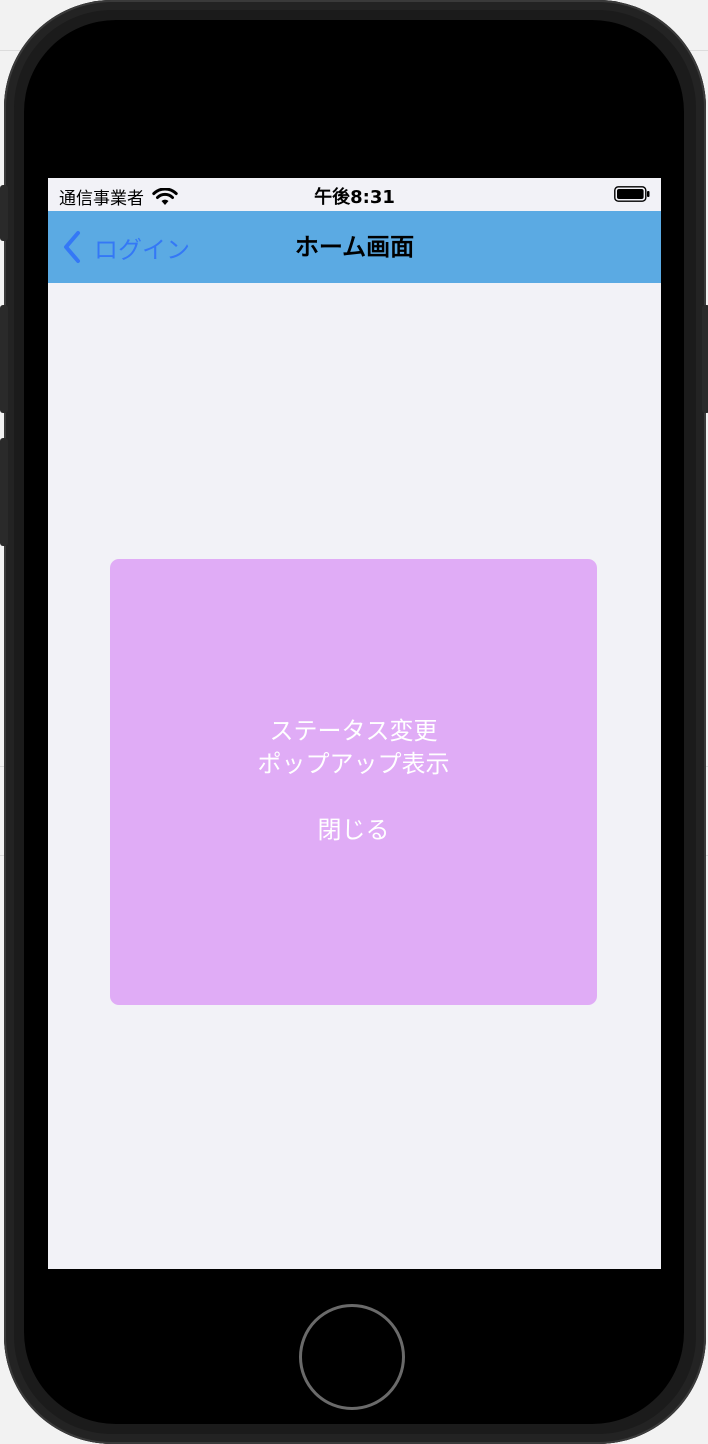  I want to click on close-button: 閉じる, so click(353, 830).